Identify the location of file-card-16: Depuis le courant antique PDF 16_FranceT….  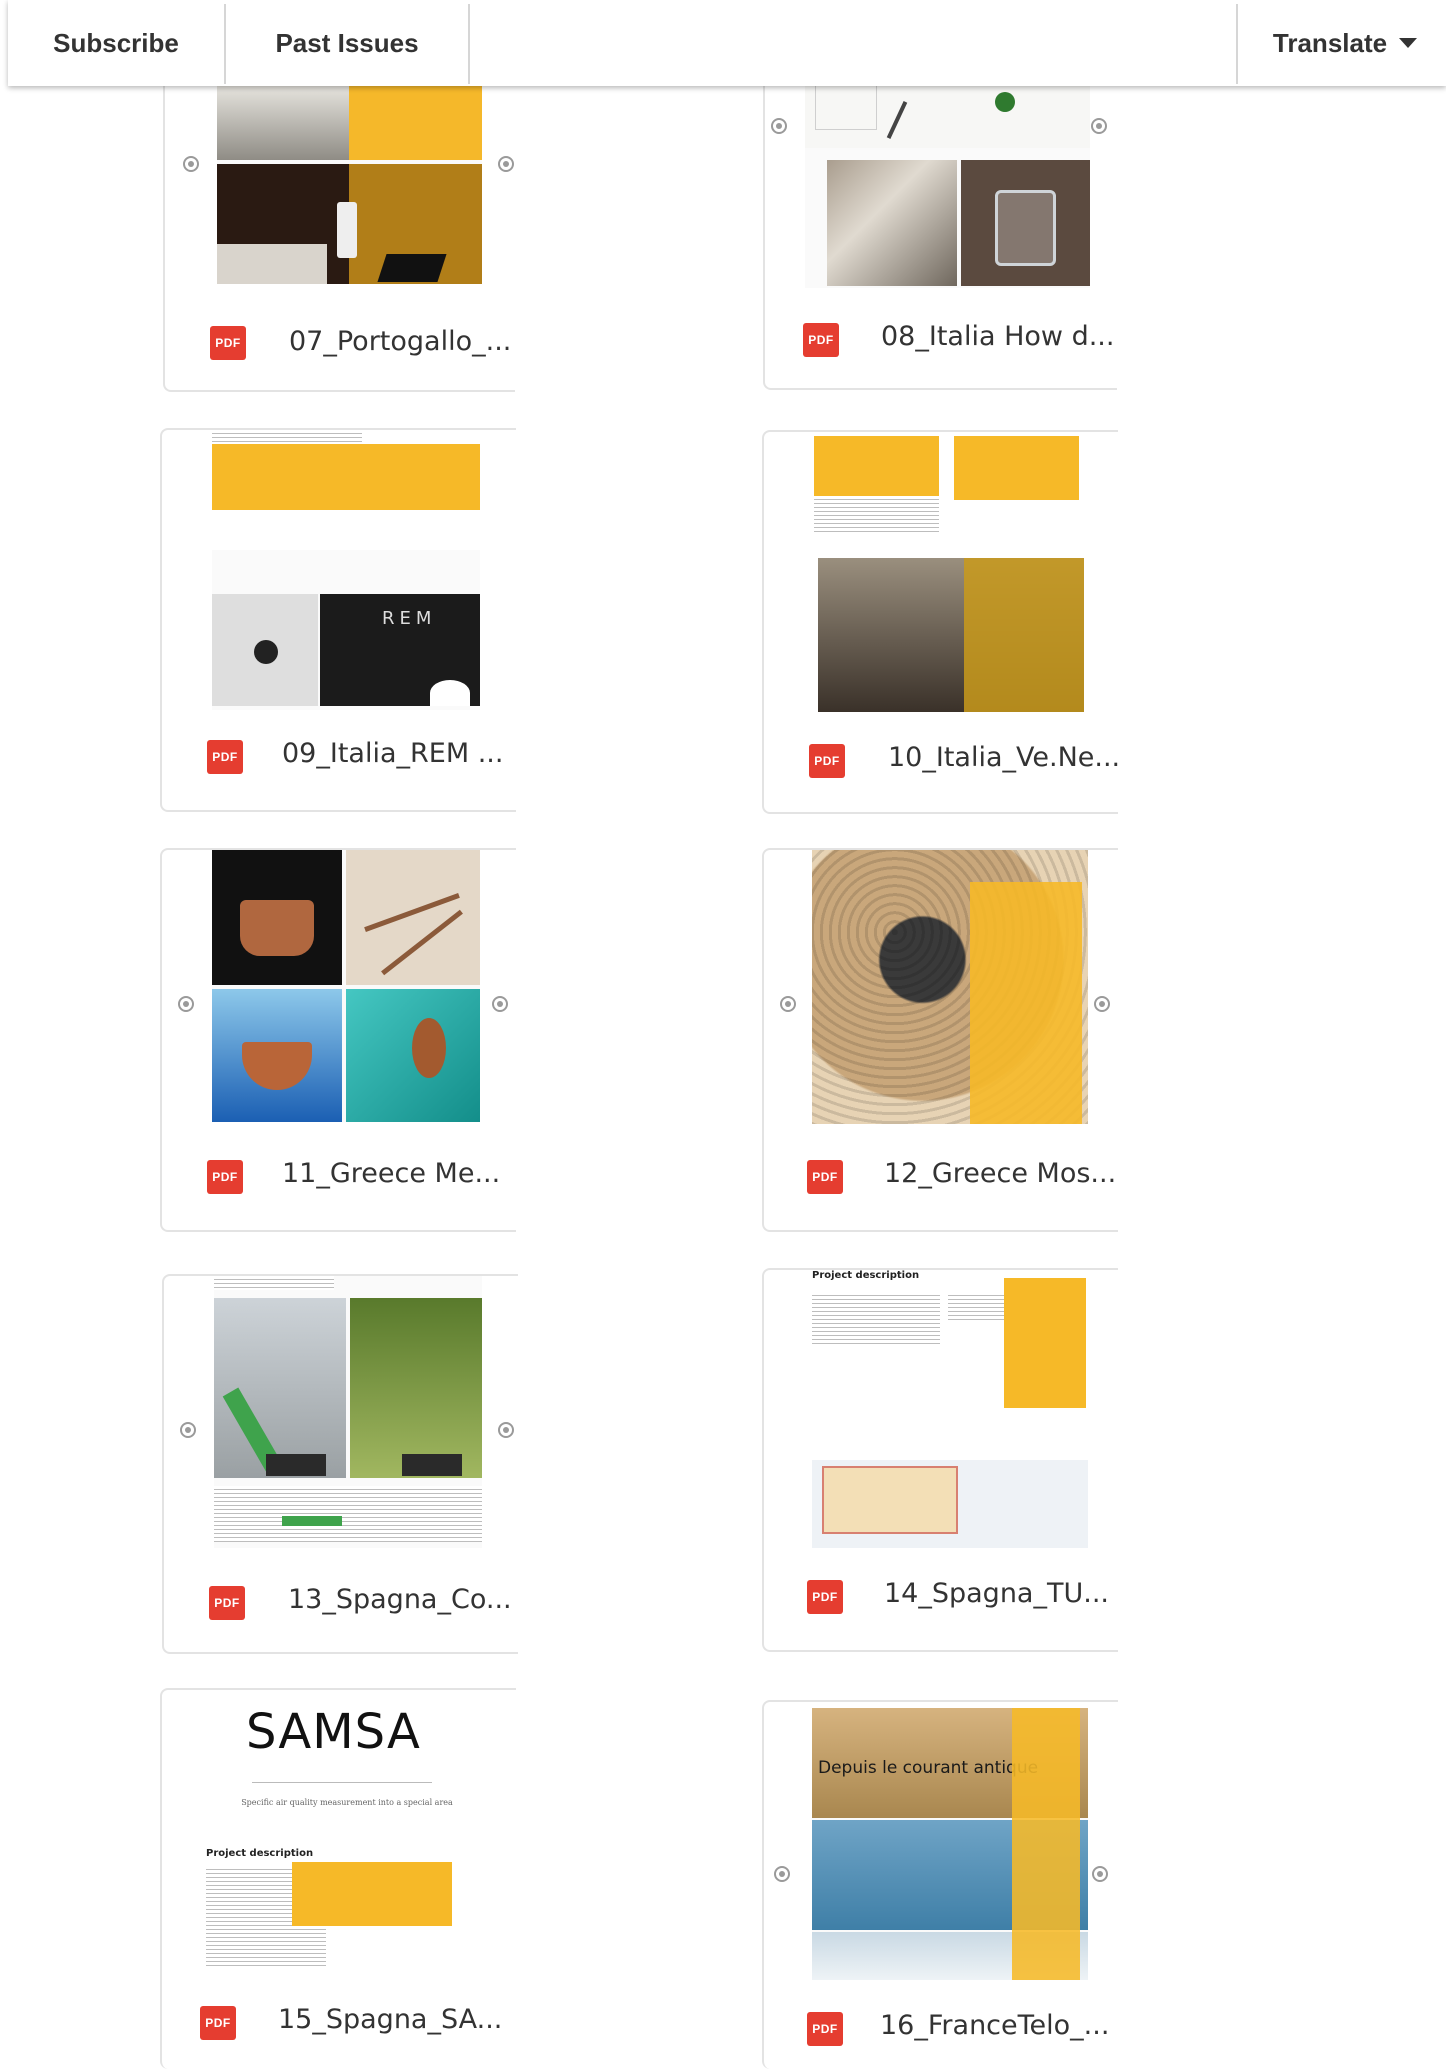
(940, 1884).